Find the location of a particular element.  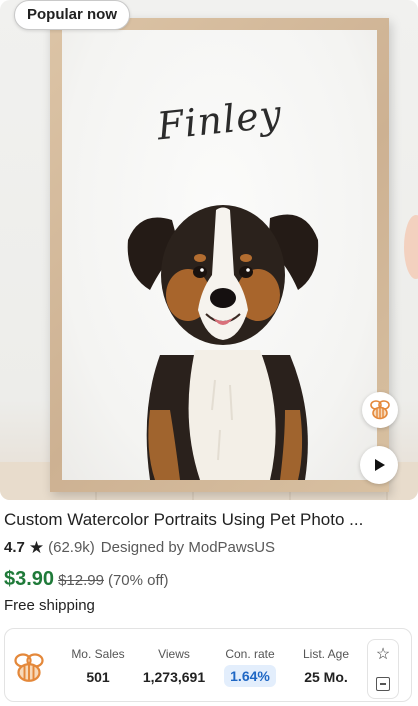

stat-value: 1,273,691 is located at coordinates (174, 677).